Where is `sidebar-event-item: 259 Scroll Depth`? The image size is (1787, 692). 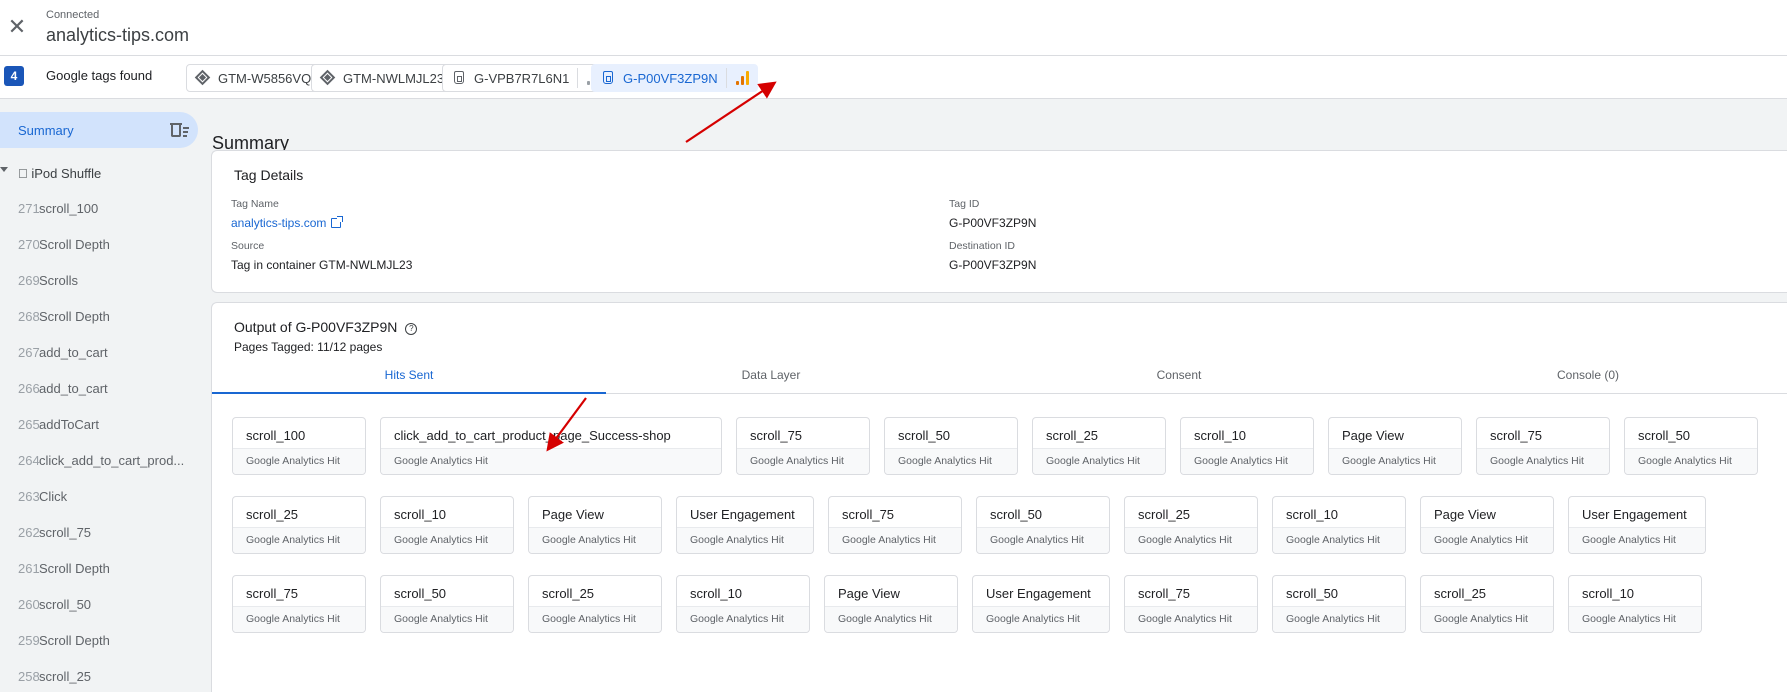
sidebar-event-item: 259 Scroll Depth is located at coordinates (100, 640).